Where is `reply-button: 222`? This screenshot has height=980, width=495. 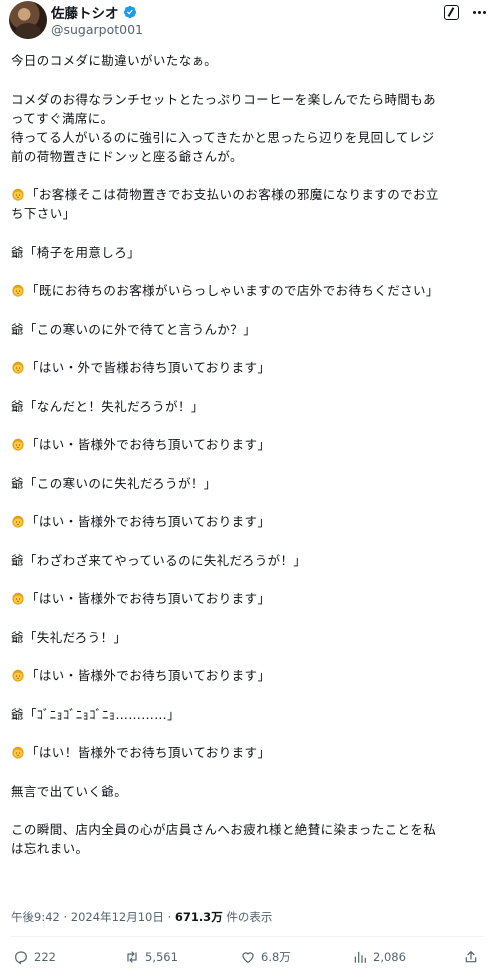 reply-button: 222 is located at coordinates (34, 957).